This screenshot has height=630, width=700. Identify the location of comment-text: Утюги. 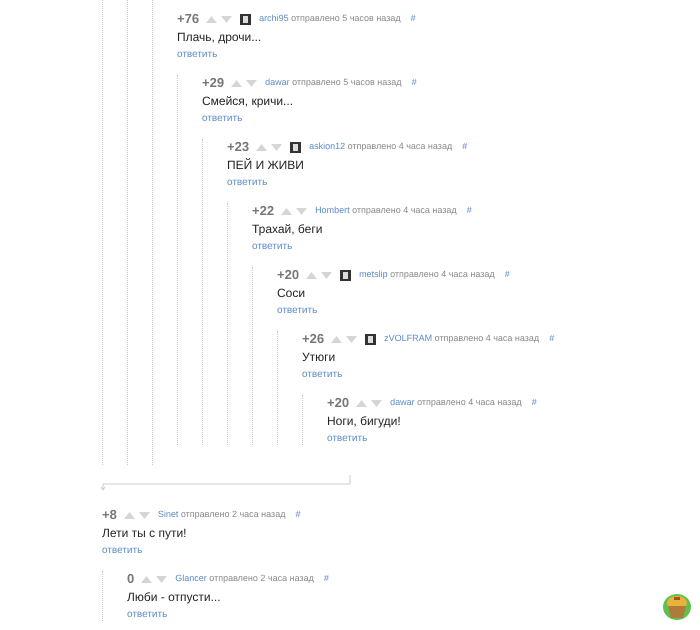
(319, 357).